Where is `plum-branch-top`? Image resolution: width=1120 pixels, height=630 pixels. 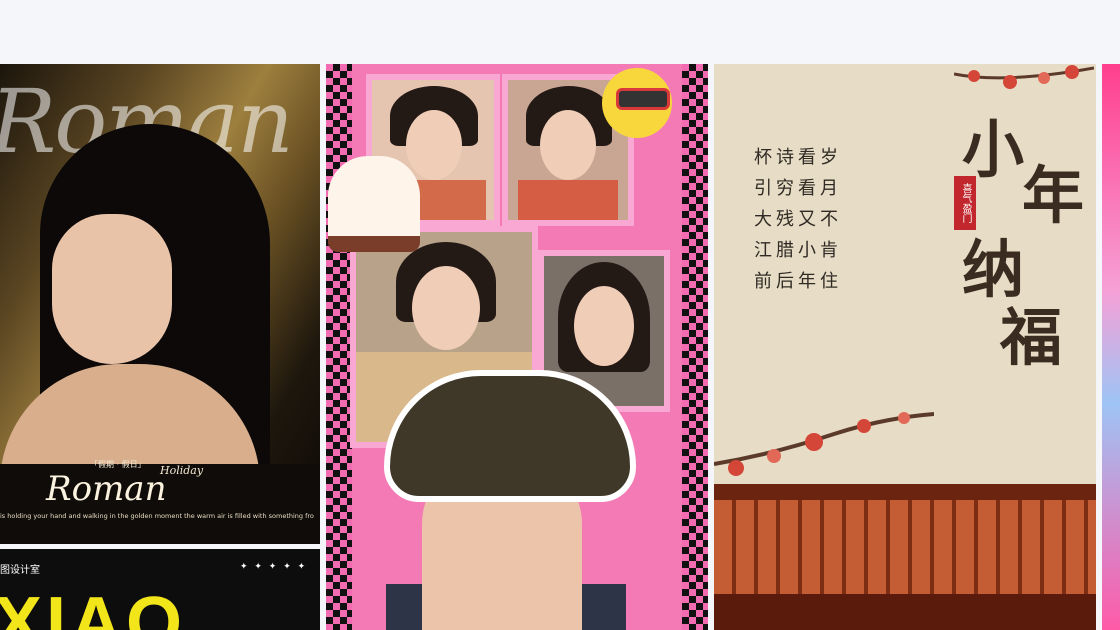 plum-branch-top is located at coordinates (1024, 77).